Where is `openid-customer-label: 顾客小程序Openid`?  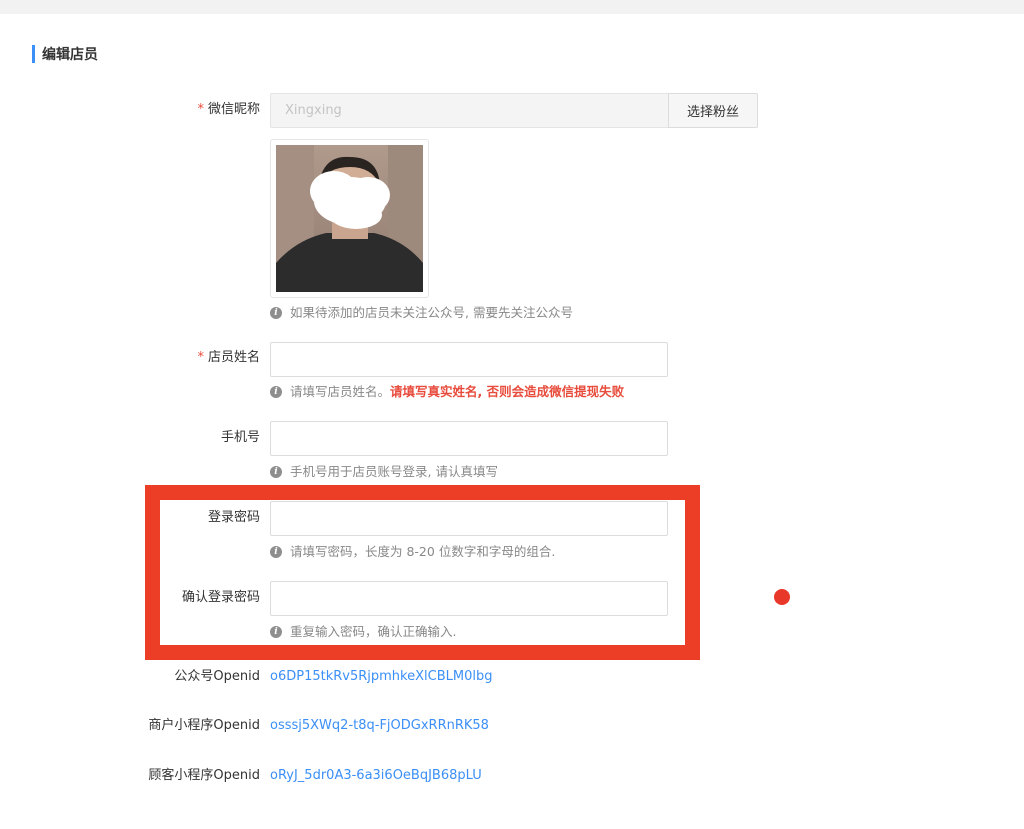 openid-customer-label: 顾客小程序Openid is located at coordinates (204, 775).